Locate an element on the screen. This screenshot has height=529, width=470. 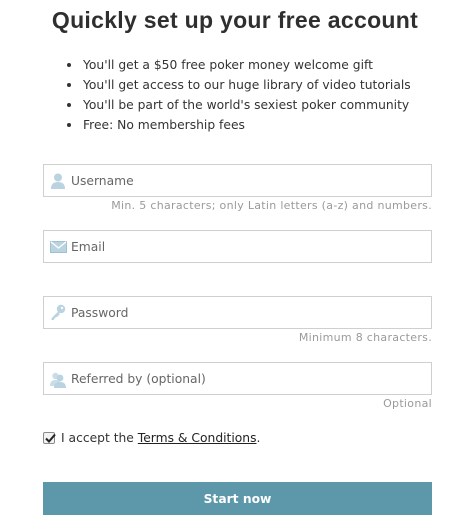
envelope-icon is located at coordinates (58, 246).